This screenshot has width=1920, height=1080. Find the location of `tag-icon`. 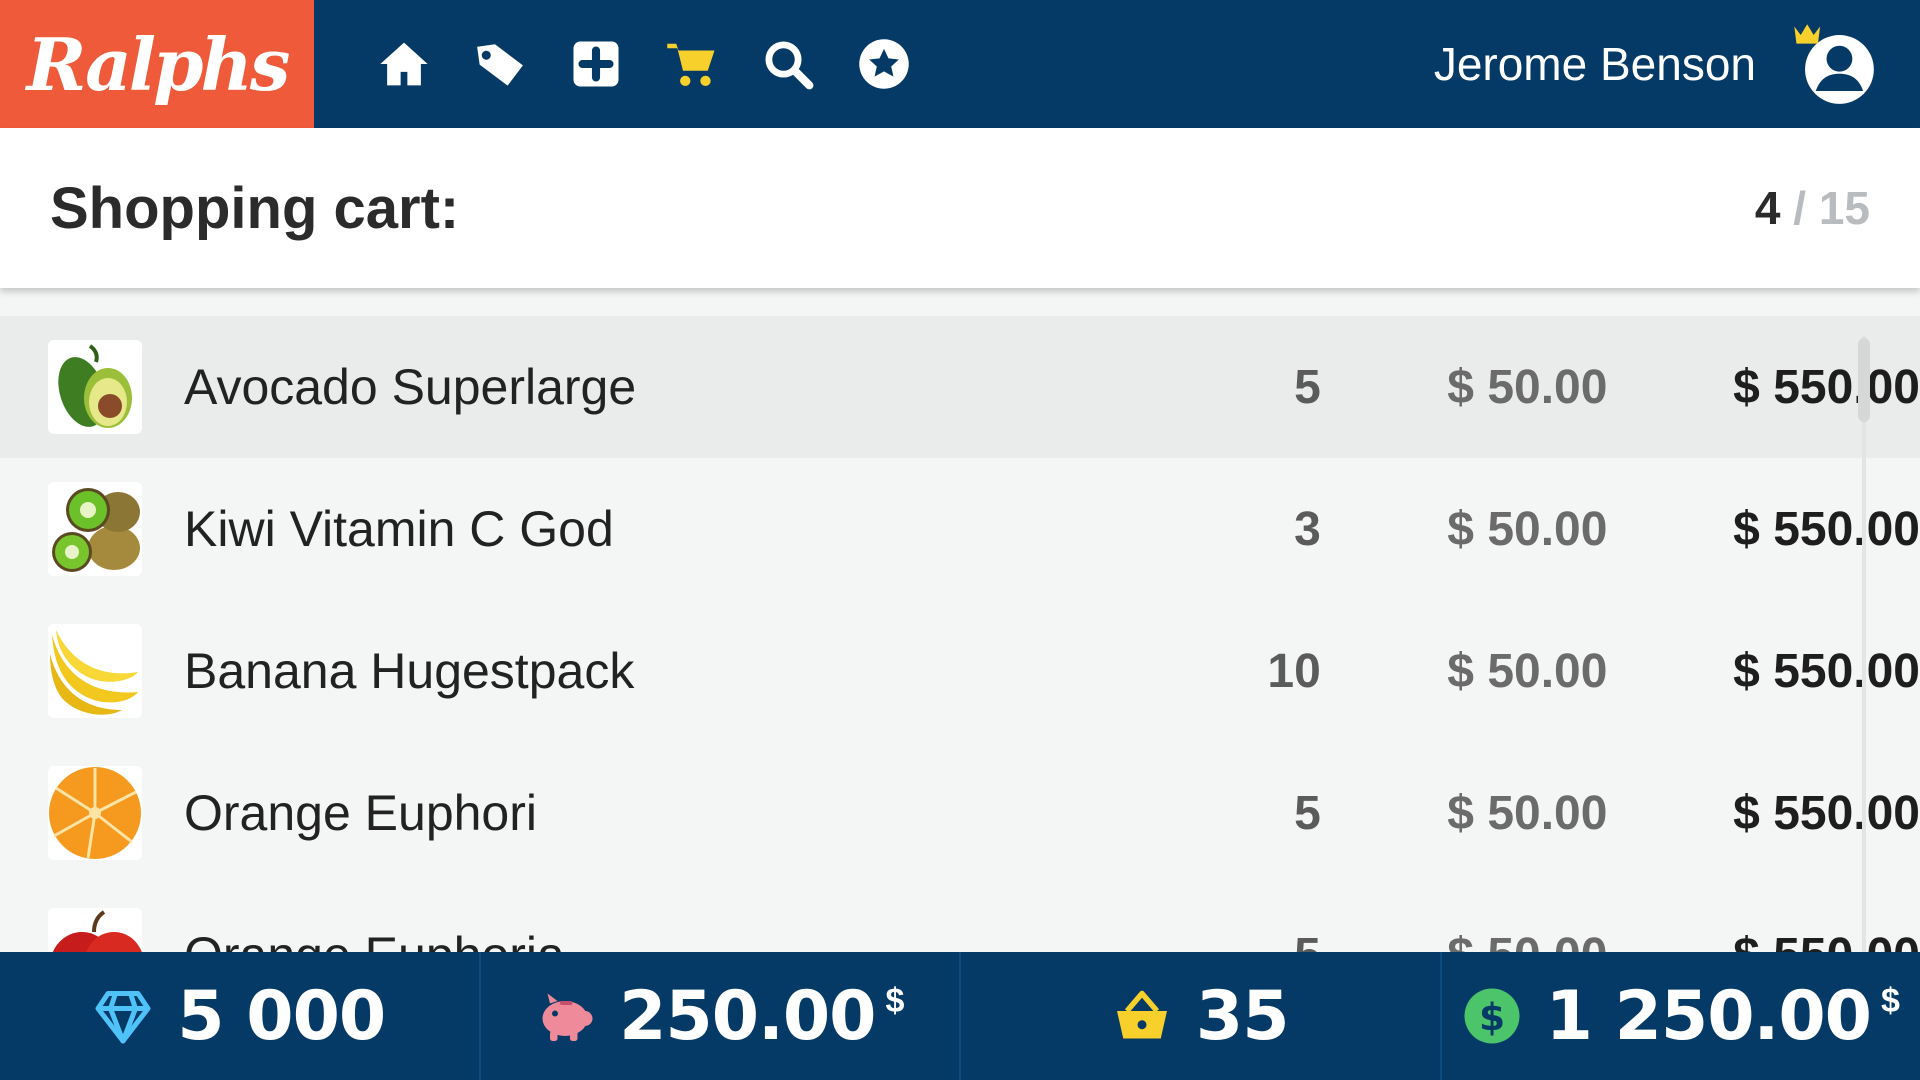

tag-icon is located at coordinates (500, 64).